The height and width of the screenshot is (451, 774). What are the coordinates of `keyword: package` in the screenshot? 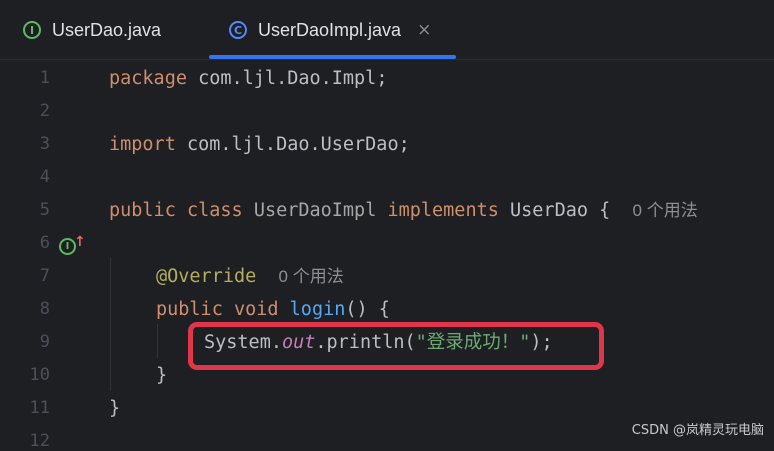 It's located at (148, 78).